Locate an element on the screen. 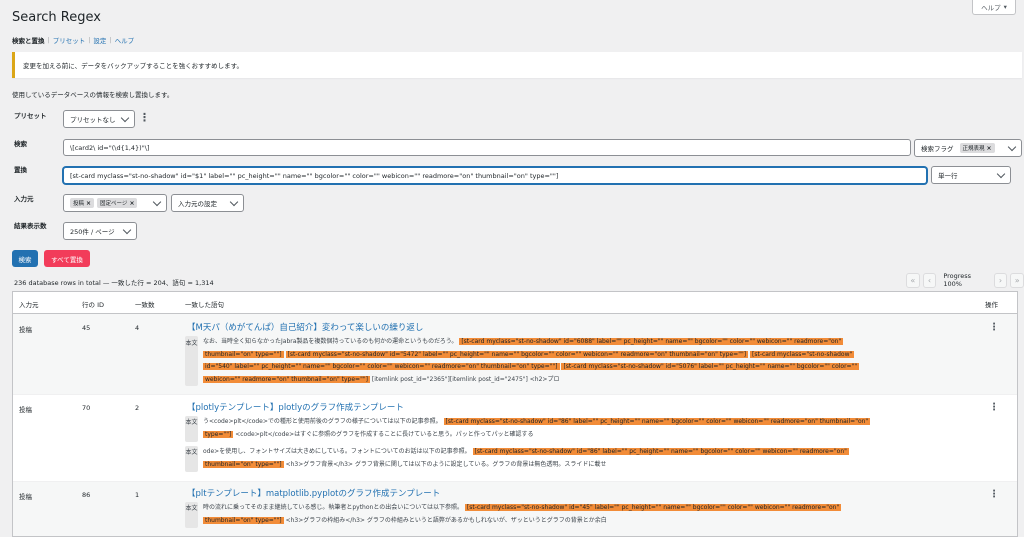 This screenshot has height=537, width=1024. header-matched-phrases: 一致した語句 is located at coordinates (204, 305).